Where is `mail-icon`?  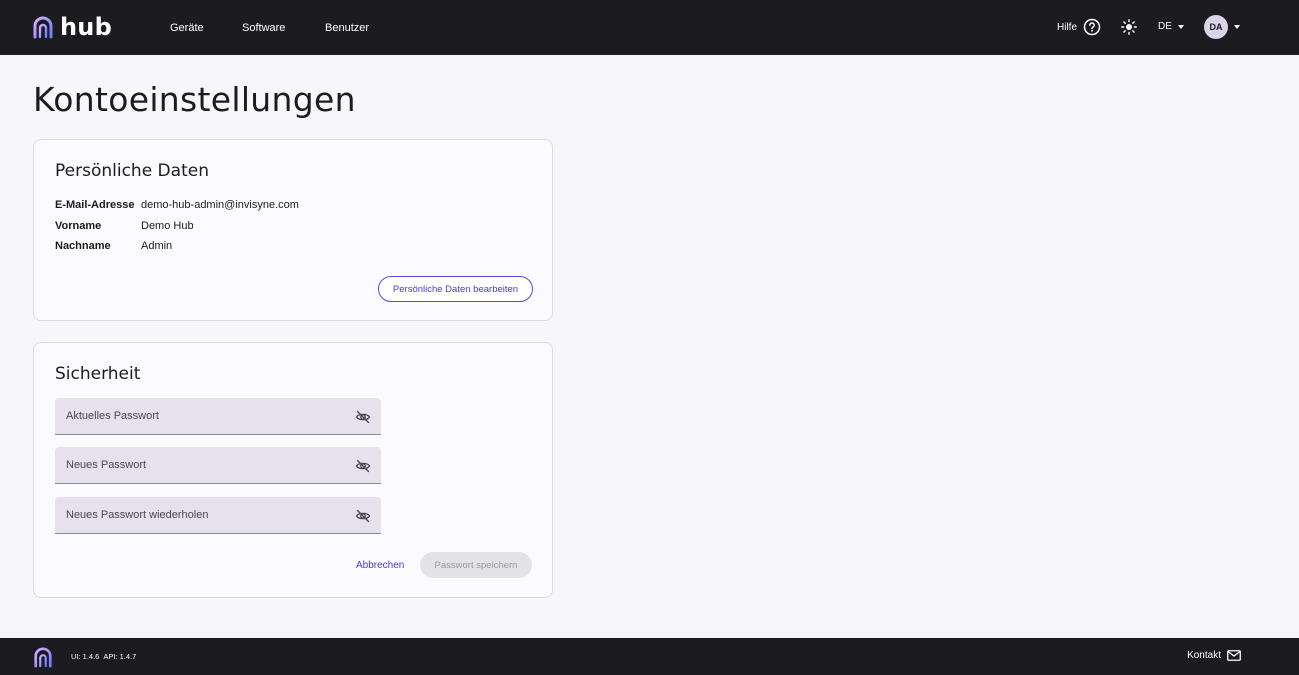 mail-icon is located at coordinates (1234, 655).